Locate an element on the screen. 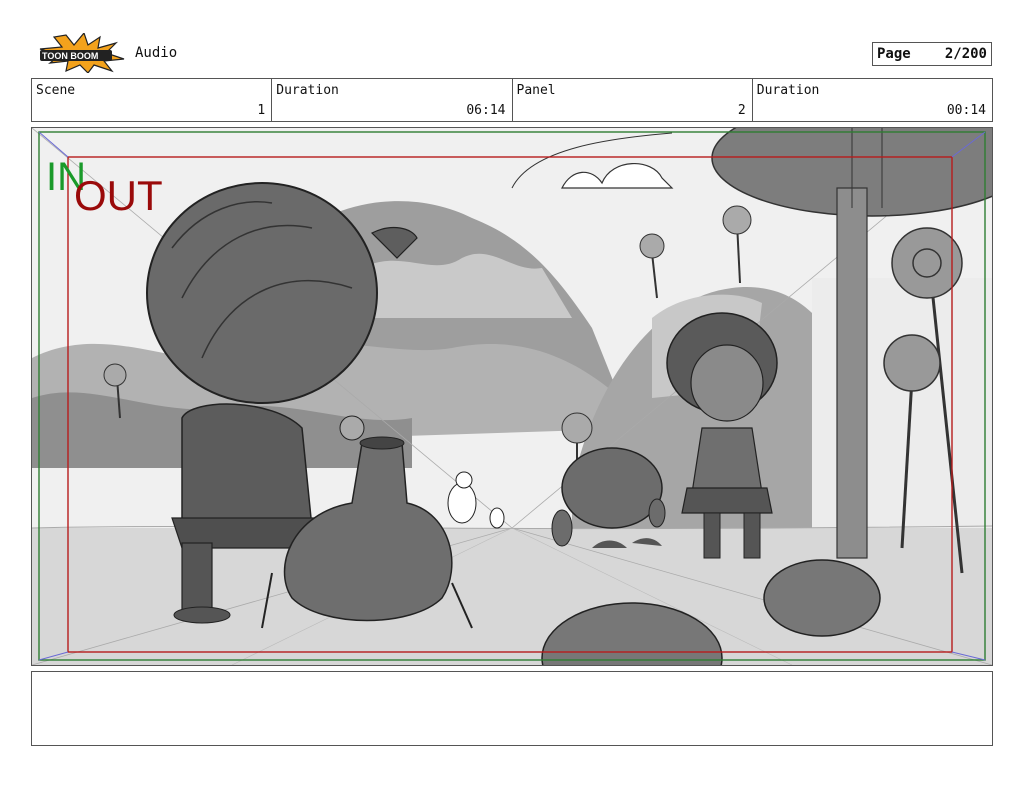 The height and width of the screenshot is (793, 1024). panel-duration-value: 00:14 is located at coordinates (966, 110).